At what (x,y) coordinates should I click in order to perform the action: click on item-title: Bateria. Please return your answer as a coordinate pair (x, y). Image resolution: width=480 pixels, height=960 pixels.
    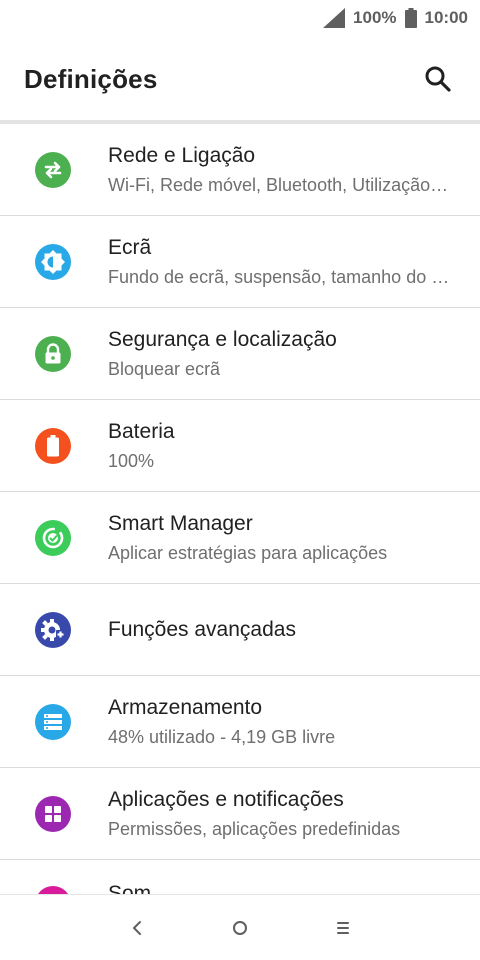
    Looking at the image, I should click on (141, 431).